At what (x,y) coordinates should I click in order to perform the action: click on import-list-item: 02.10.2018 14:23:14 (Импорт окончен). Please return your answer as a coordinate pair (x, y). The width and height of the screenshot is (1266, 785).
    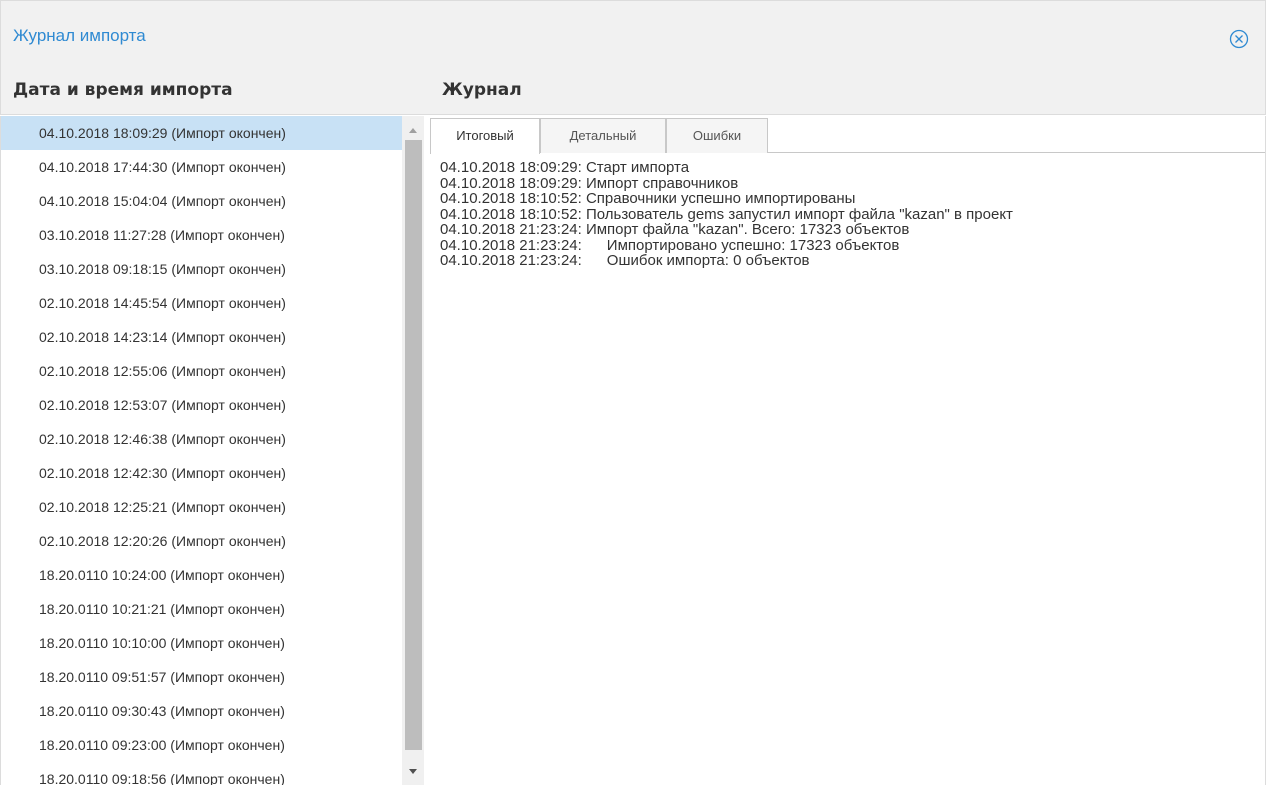
    Looking at the image, I should click on (201, 337).